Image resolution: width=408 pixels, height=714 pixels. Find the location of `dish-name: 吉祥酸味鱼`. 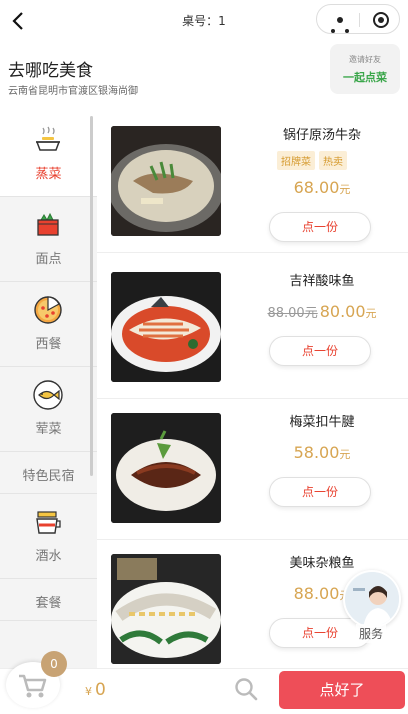

dish-name: 吉祥酸味鱼 is located at coordinates (322, 281).